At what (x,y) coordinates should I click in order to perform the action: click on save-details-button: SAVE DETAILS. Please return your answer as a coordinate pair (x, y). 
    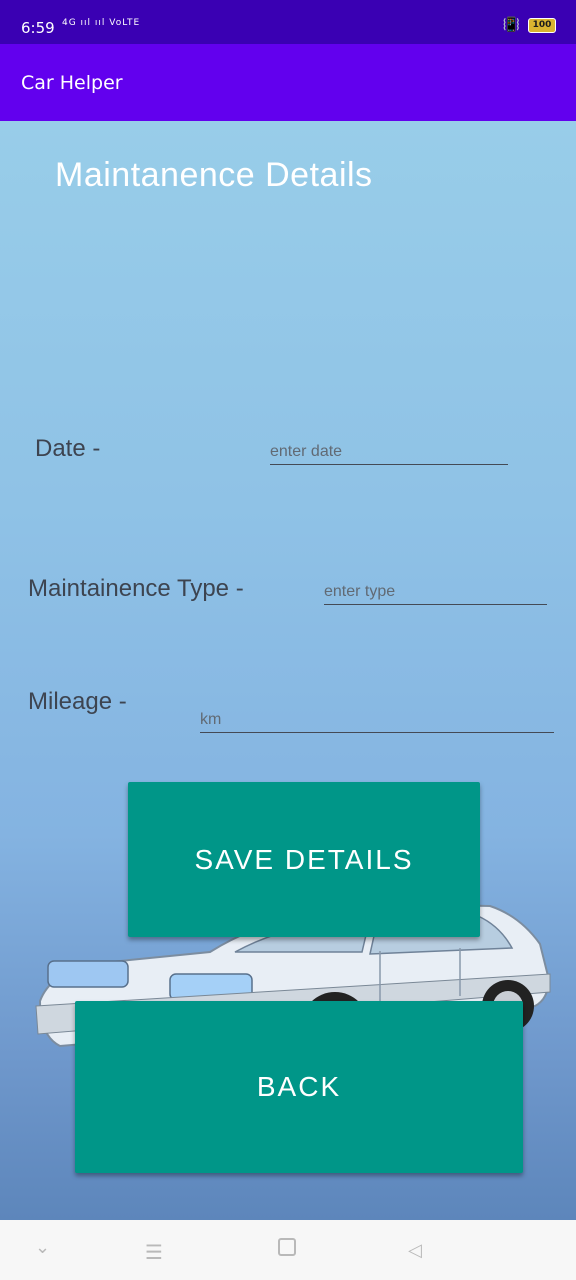
    Looking at the image, I should click on (304, 859).